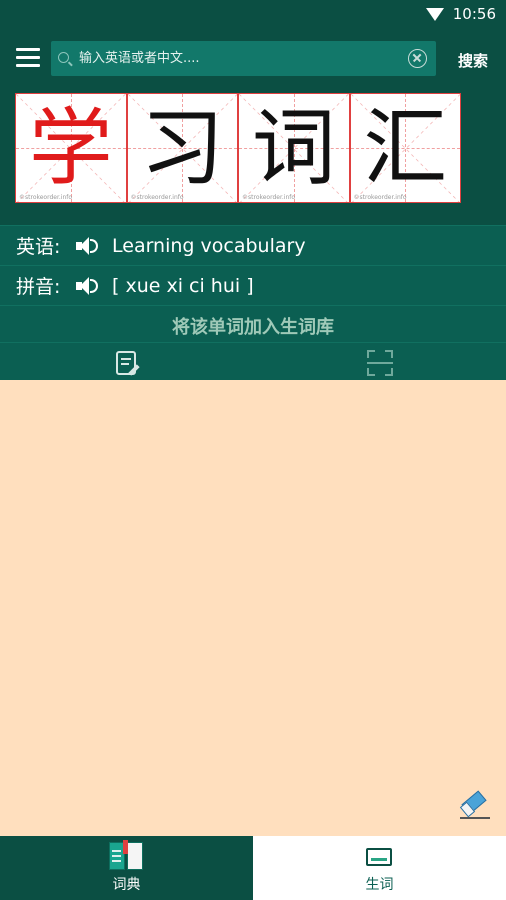  Describe the element at coordinates (435, 14) in the screenshot. I see `wifi-icon` at that location.